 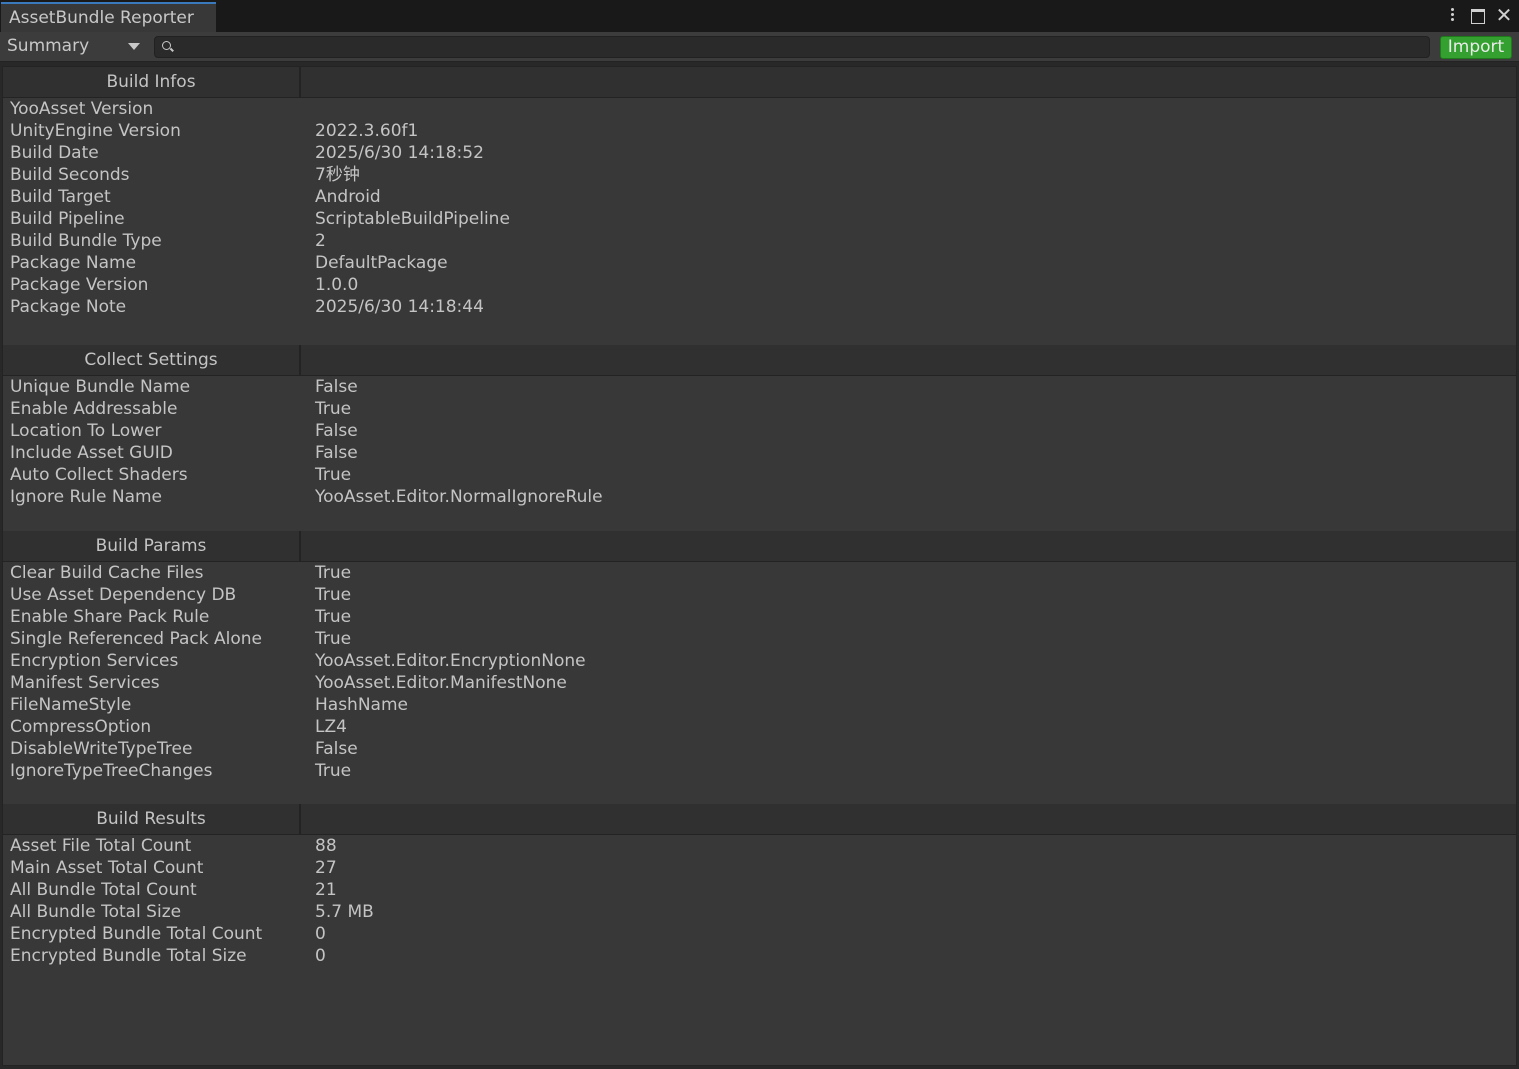 What do you see at coordinates (108, 17) in the screenshot?
I see `window-tab: AssetBundle Reporter` at bounding box center [108, 17].